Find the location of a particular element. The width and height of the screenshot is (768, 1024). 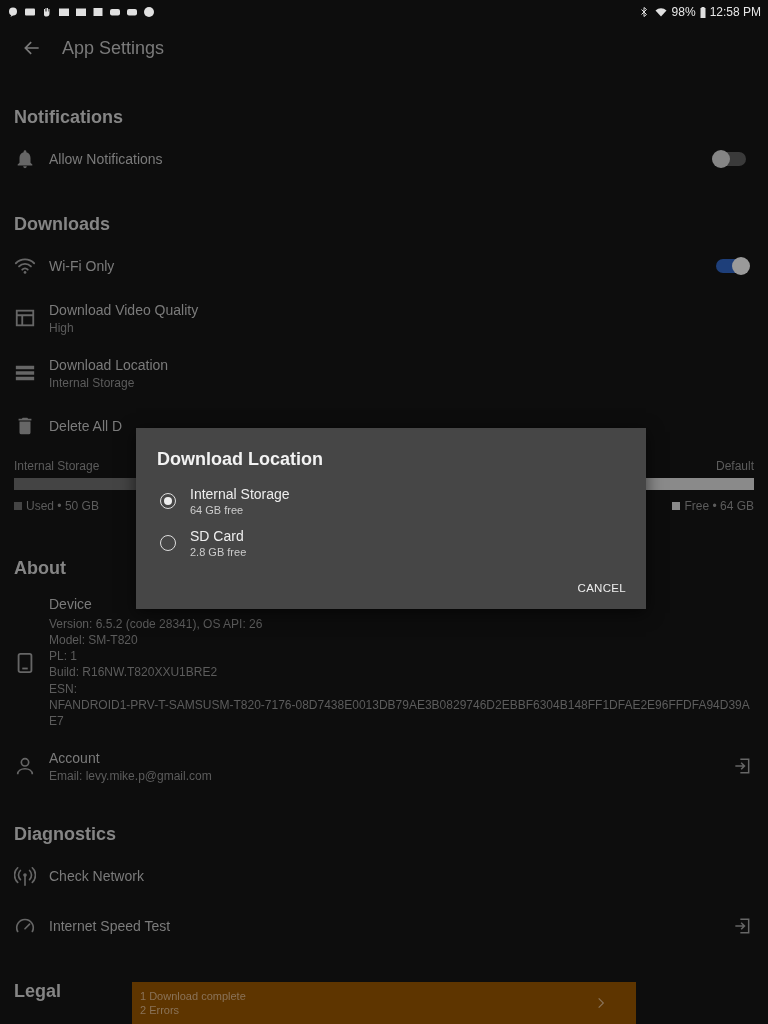

setting-label: Wi-Fi Only is located at coordinates (82, 266).